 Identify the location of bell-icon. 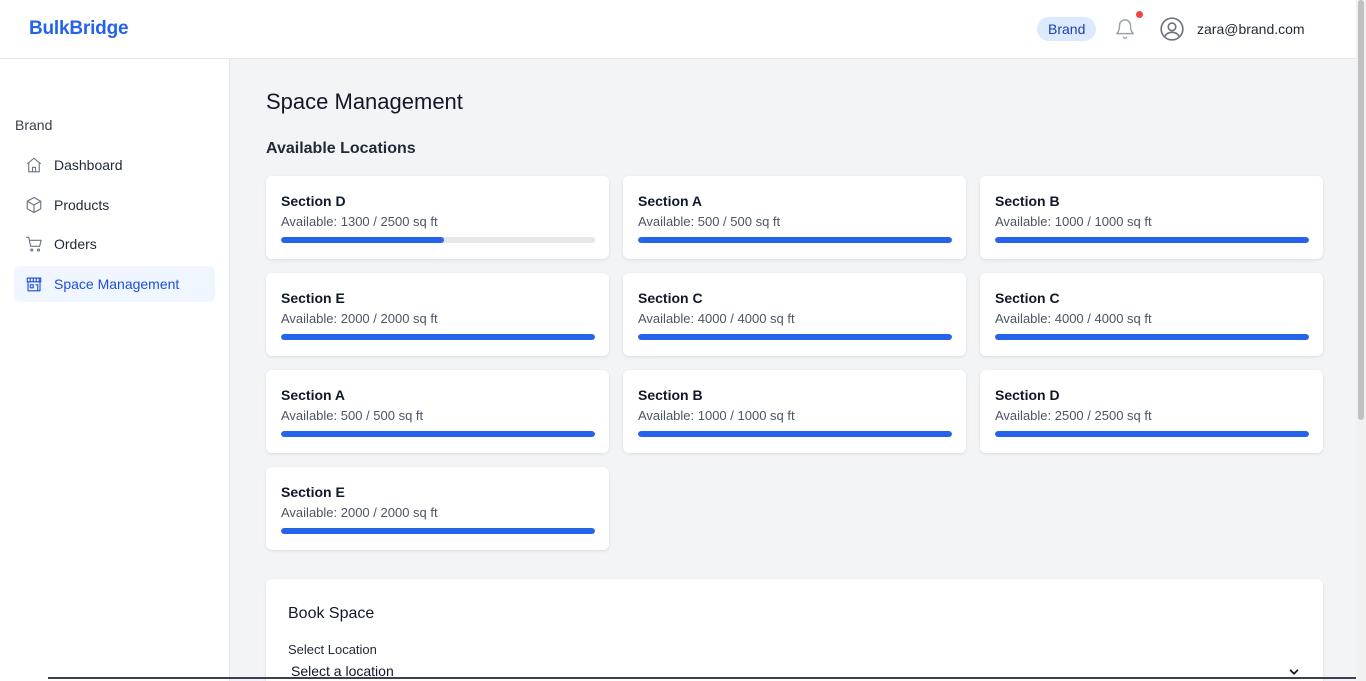
(1125, 29).